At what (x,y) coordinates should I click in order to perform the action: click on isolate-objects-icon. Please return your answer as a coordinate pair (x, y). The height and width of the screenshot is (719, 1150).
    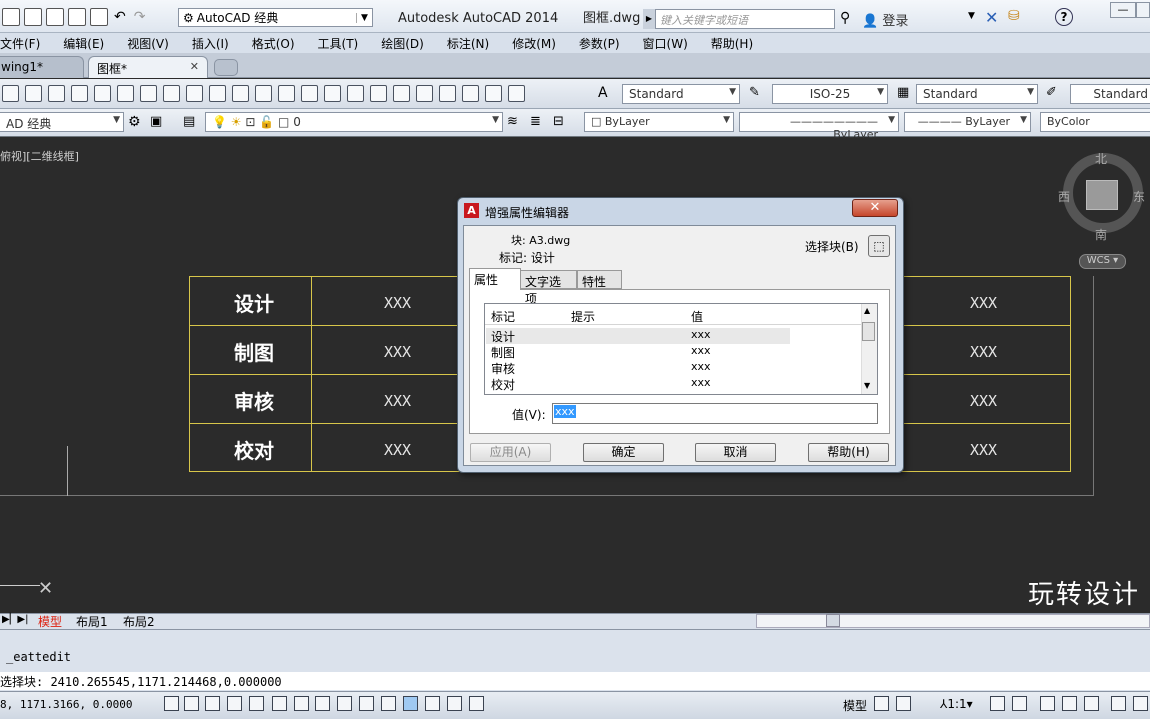
    Looking at the image, I should click on (1118, 703).